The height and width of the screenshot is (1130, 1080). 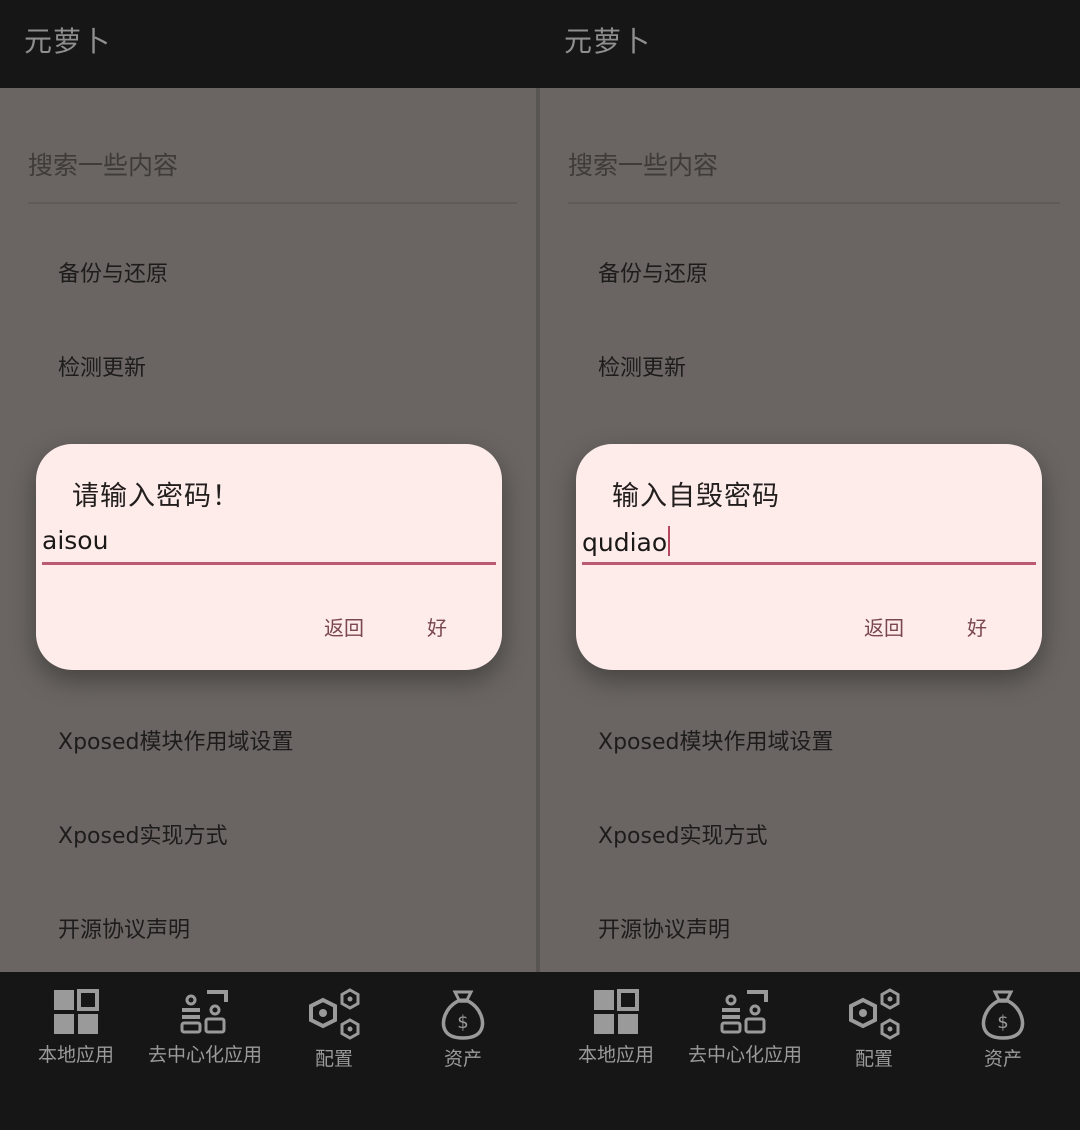 I want to click on password-dialog: 请输入密码！ aisou 返回 好, so click(x=269, y=557).